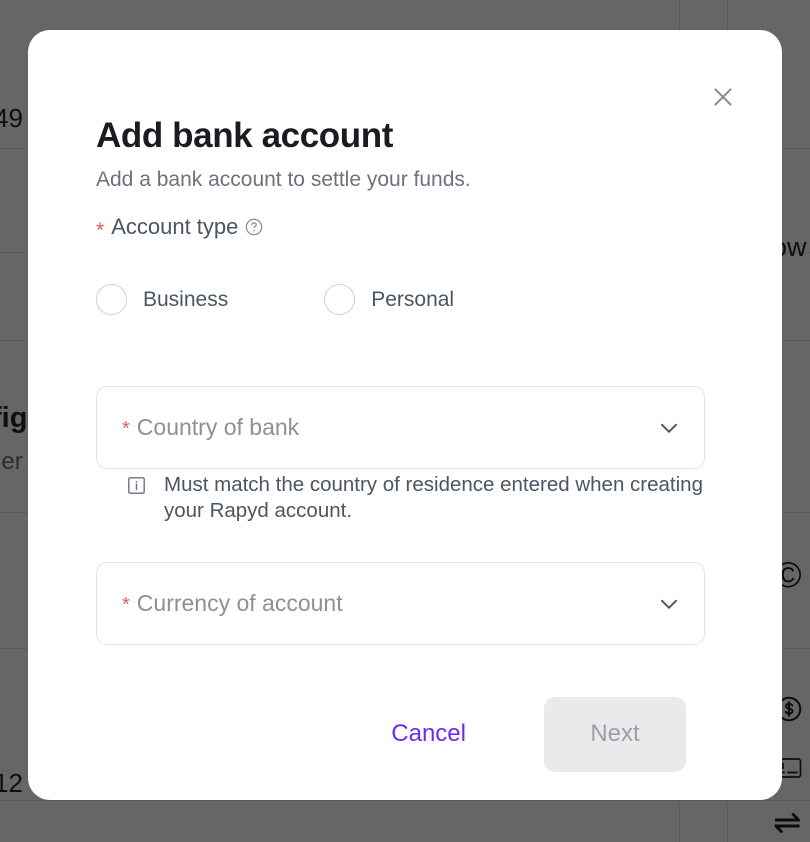 Image resolution: width=810 pixels, height=842 pixels. What do you see at coordinates (428, 734) in the screenshot?
I see `cancel-button: Cancel` at bounding box center [428, 734].